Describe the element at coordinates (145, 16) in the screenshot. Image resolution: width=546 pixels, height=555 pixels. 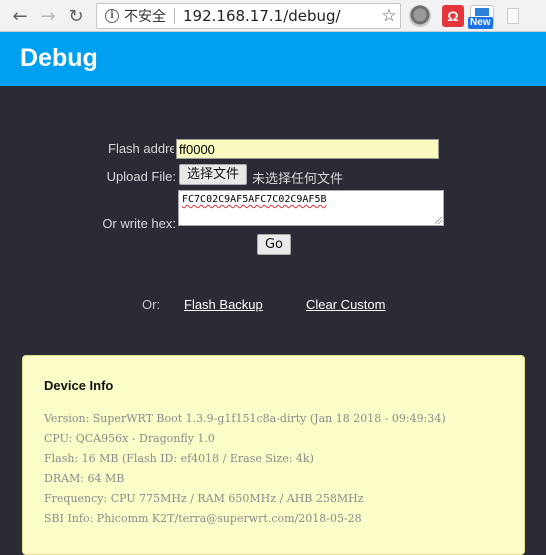
I see `security-label: 不安全` at that location.